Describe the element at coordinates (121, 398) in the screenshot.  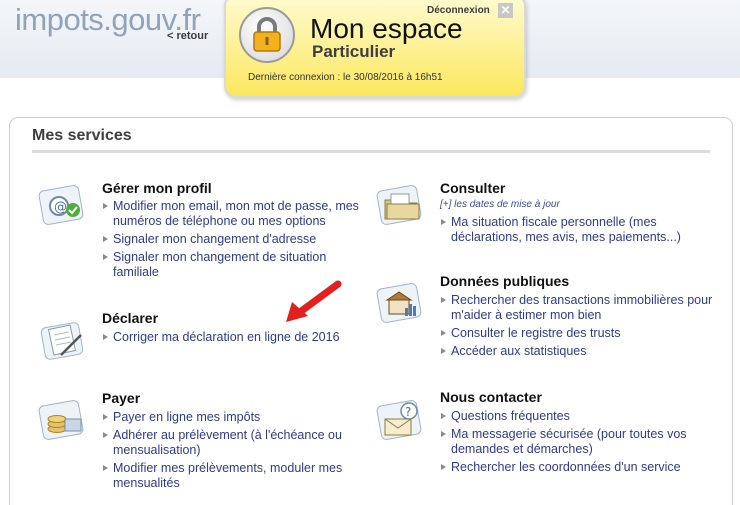
I see `payer-title: Payer` at that location.